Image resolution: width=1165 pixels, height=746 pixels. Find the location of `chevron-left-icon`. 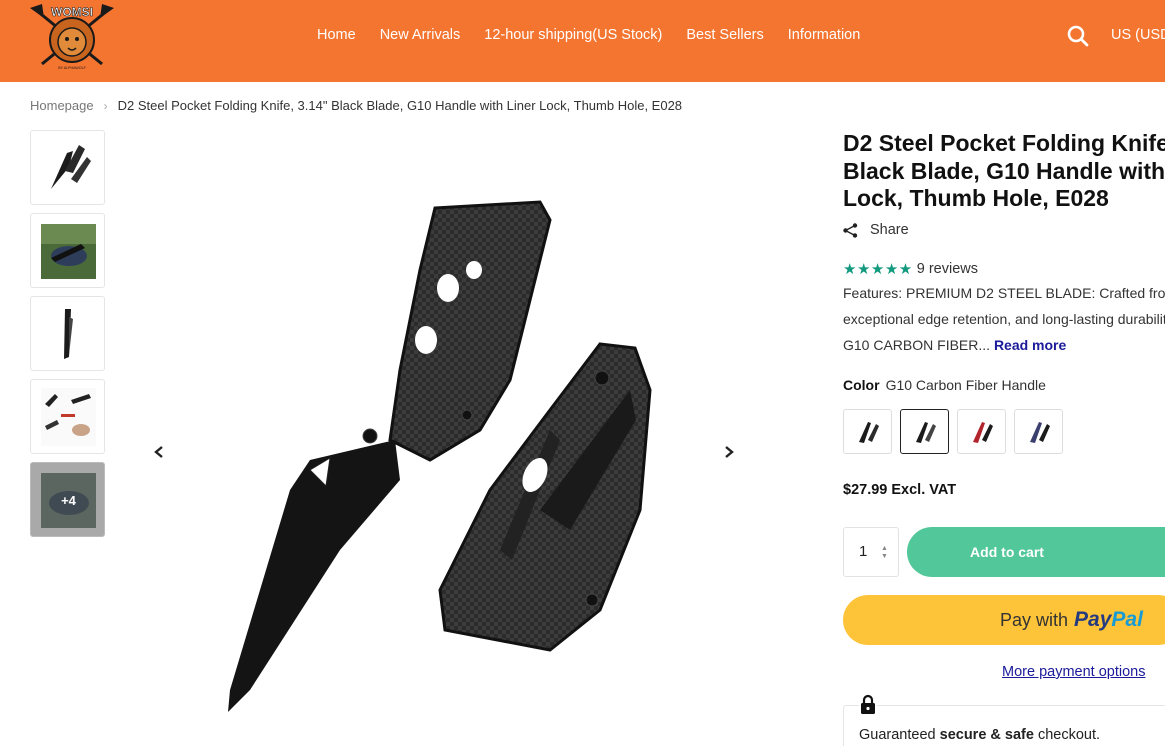

chevron-left-icon is located at coordinates (159, 452).